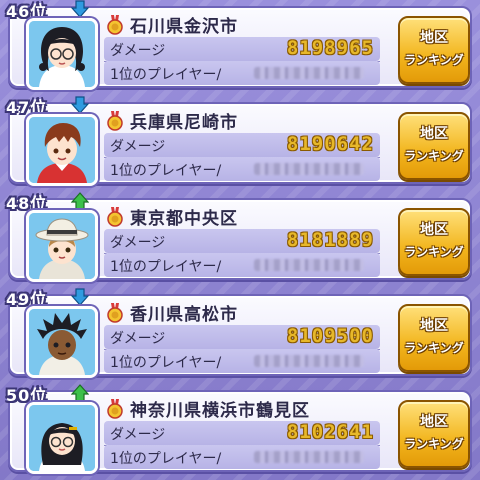 The image size is (480, 480). Describe the element at coordinates (184, 27) in the screenshot. I see `region-name: 石川県金沢市` at that location.